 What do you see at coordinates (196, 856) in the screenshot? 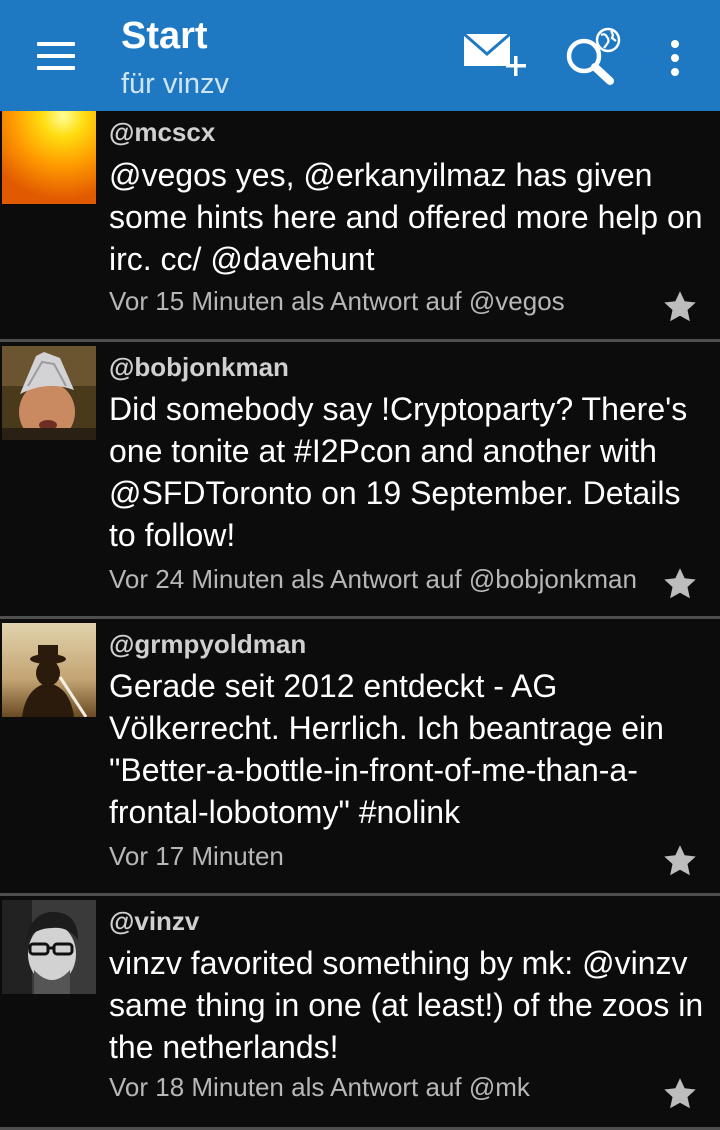
I see `tweet-meta: Vor 17 Minuten` at bounding box center [196, 856].